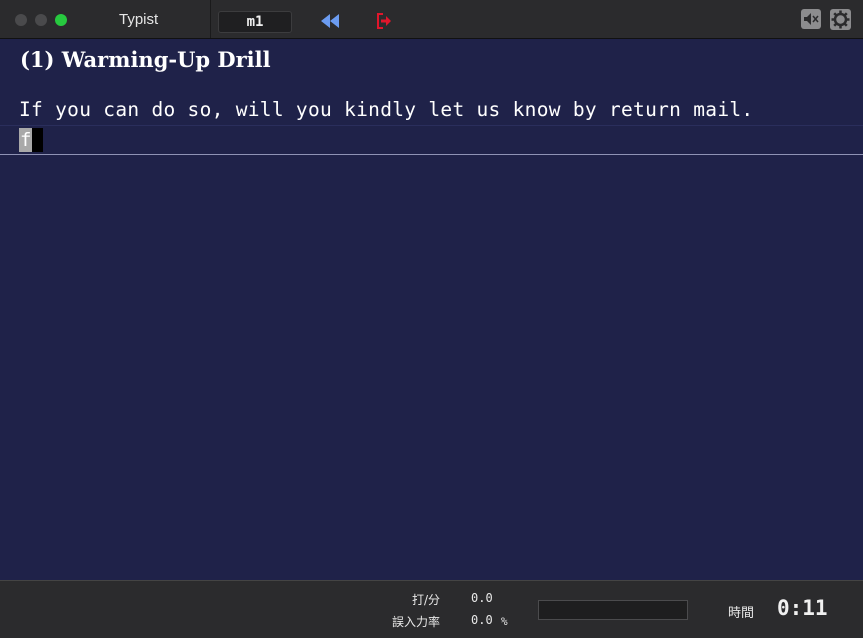 This screenshot has width=863, height=638. Describe the element at coordinates (21, 20) in the screenshot. I see `close-window-button` at that location.